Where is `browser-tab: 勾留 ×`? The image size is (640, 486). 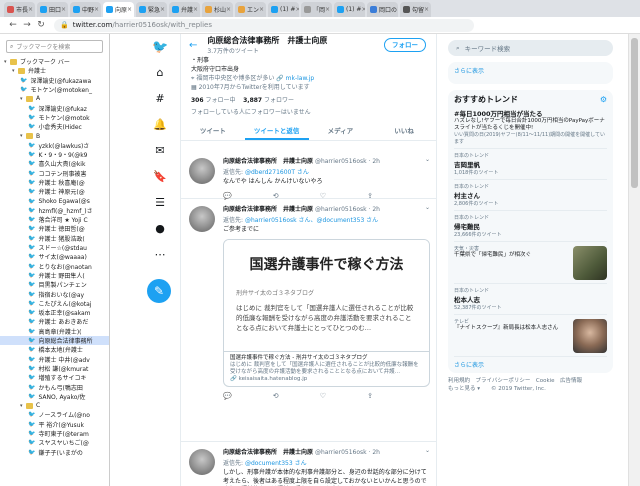
browser-tab: 勾留 × is located at coordinates (415, 9).